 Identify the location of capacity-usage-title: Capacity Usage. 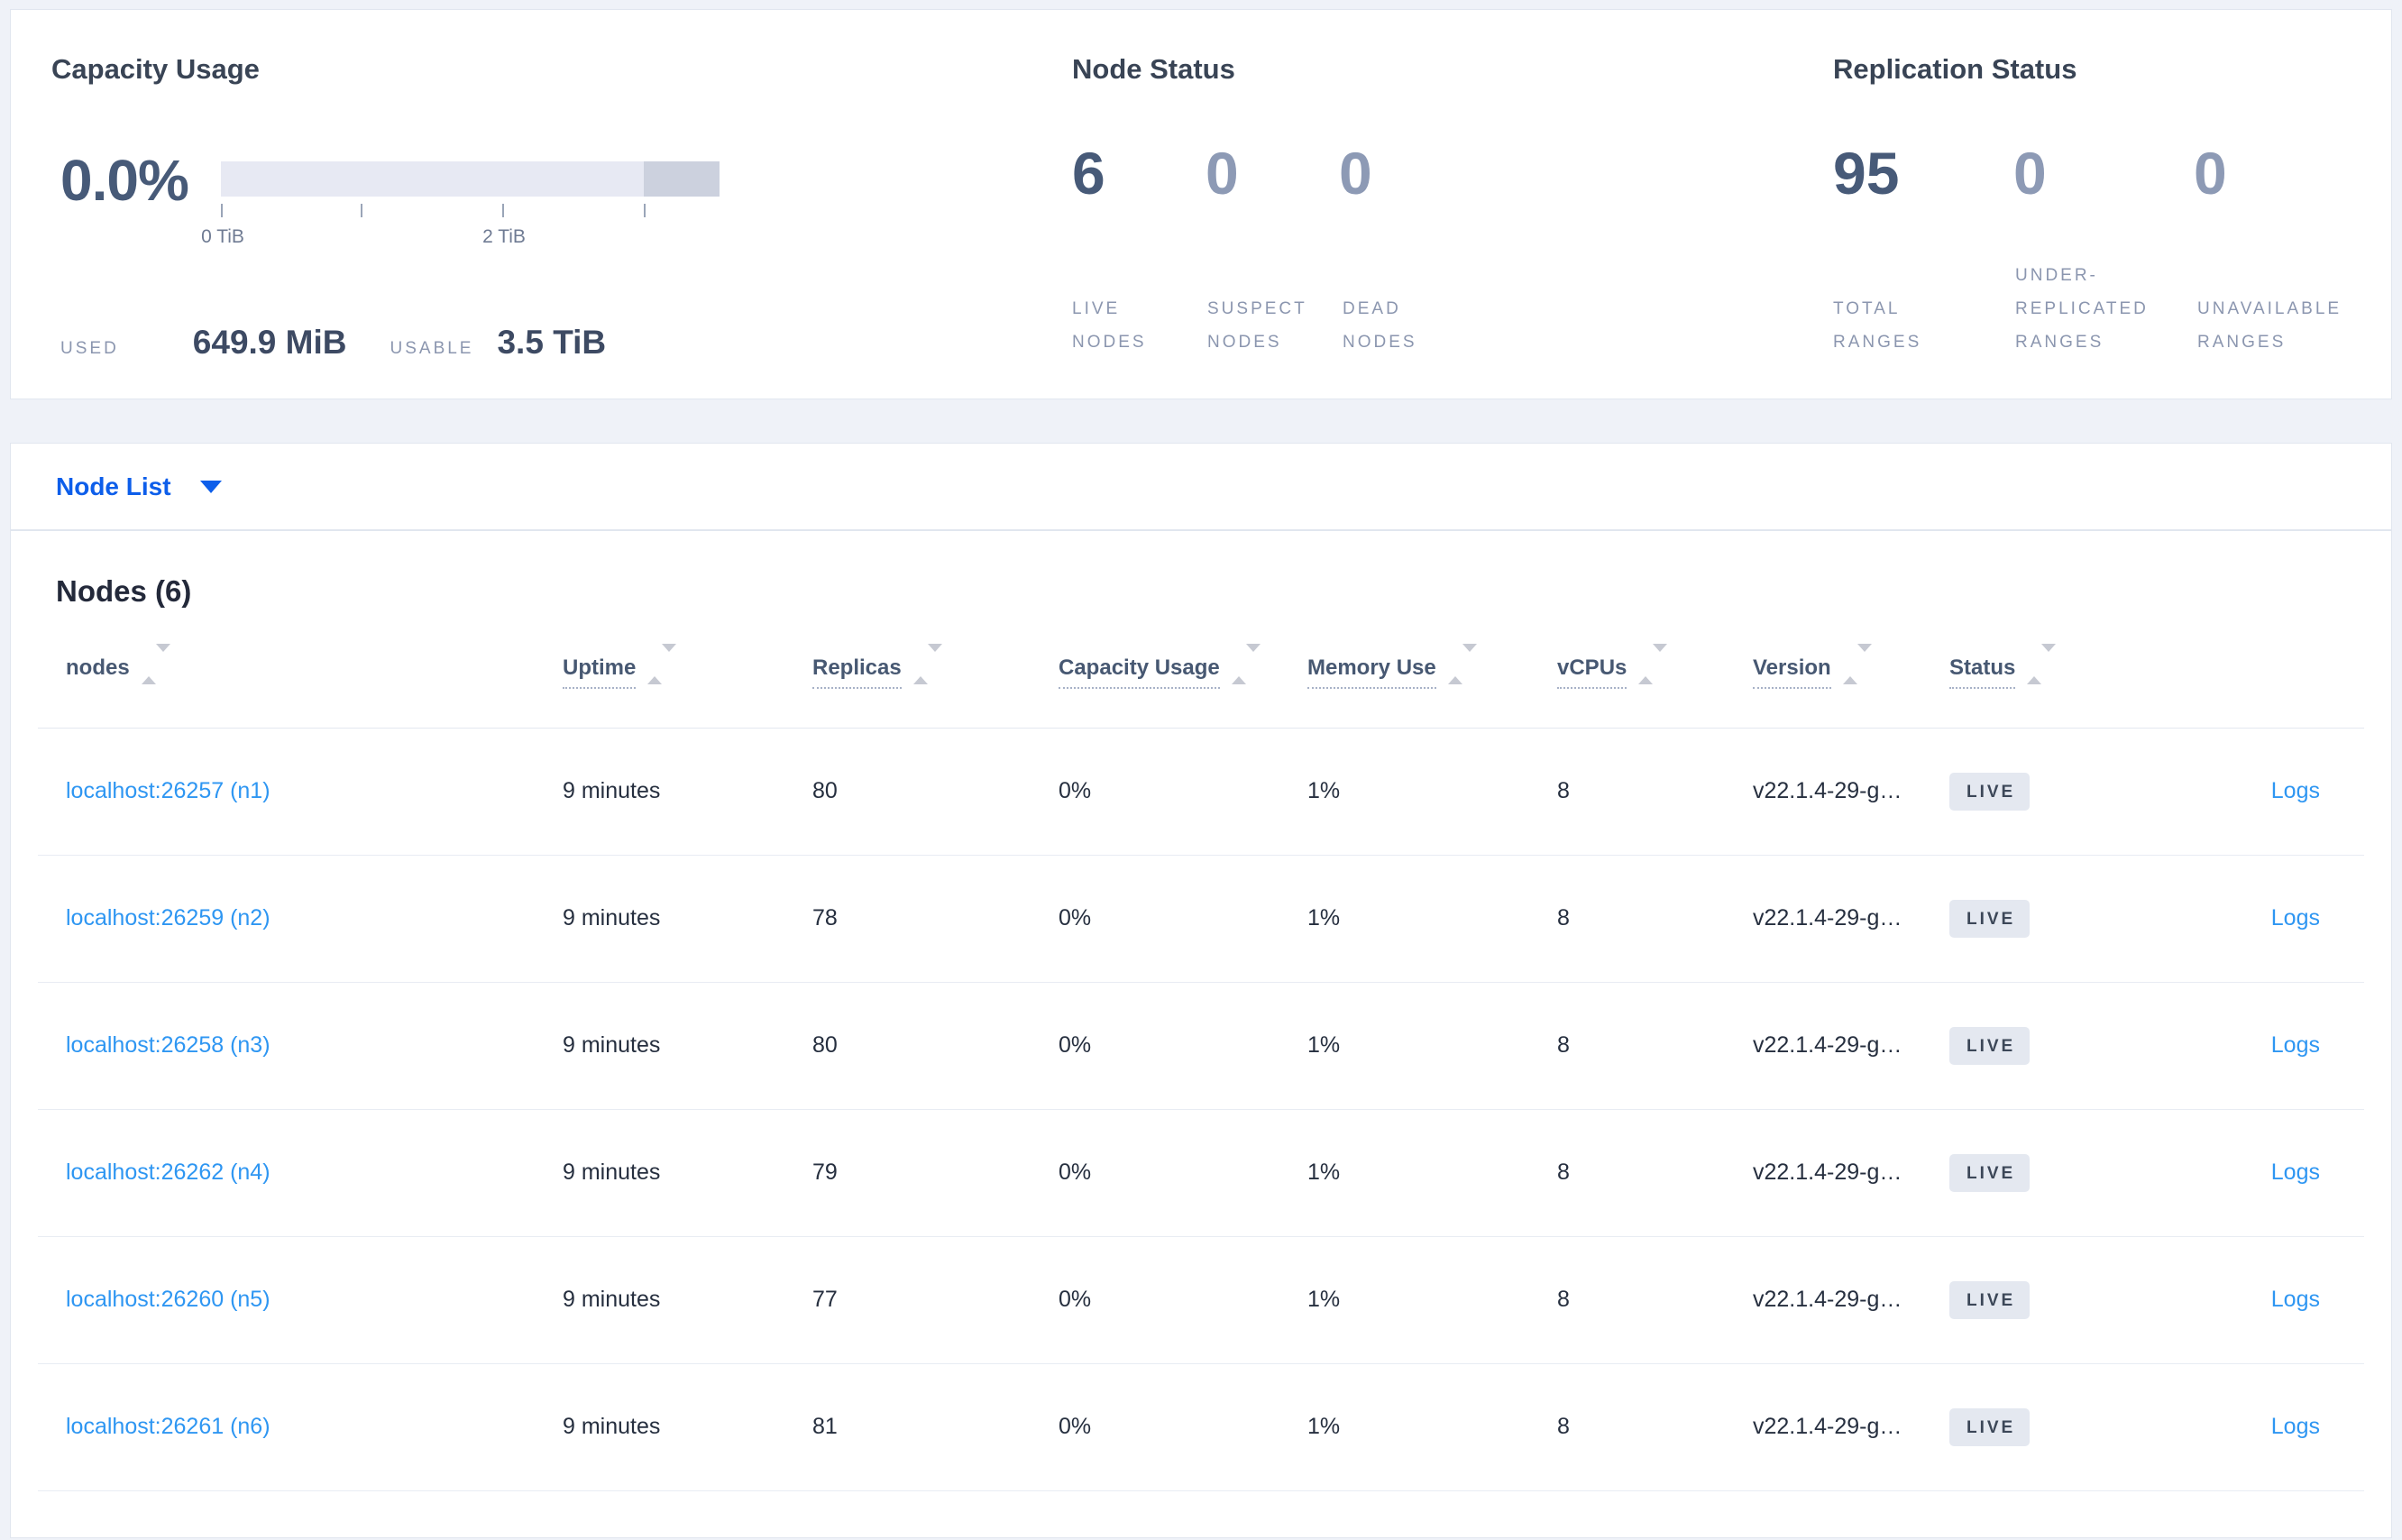
(155, 69).